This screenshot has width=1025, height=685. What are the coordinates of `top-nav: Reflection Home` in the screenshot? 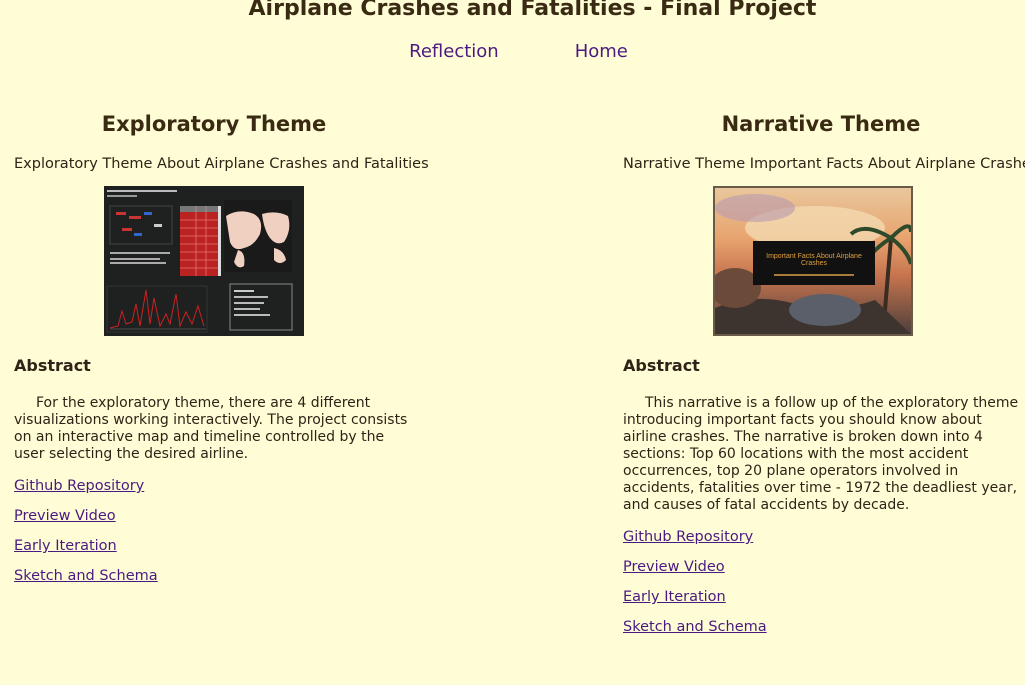 It's located at (512, 51).